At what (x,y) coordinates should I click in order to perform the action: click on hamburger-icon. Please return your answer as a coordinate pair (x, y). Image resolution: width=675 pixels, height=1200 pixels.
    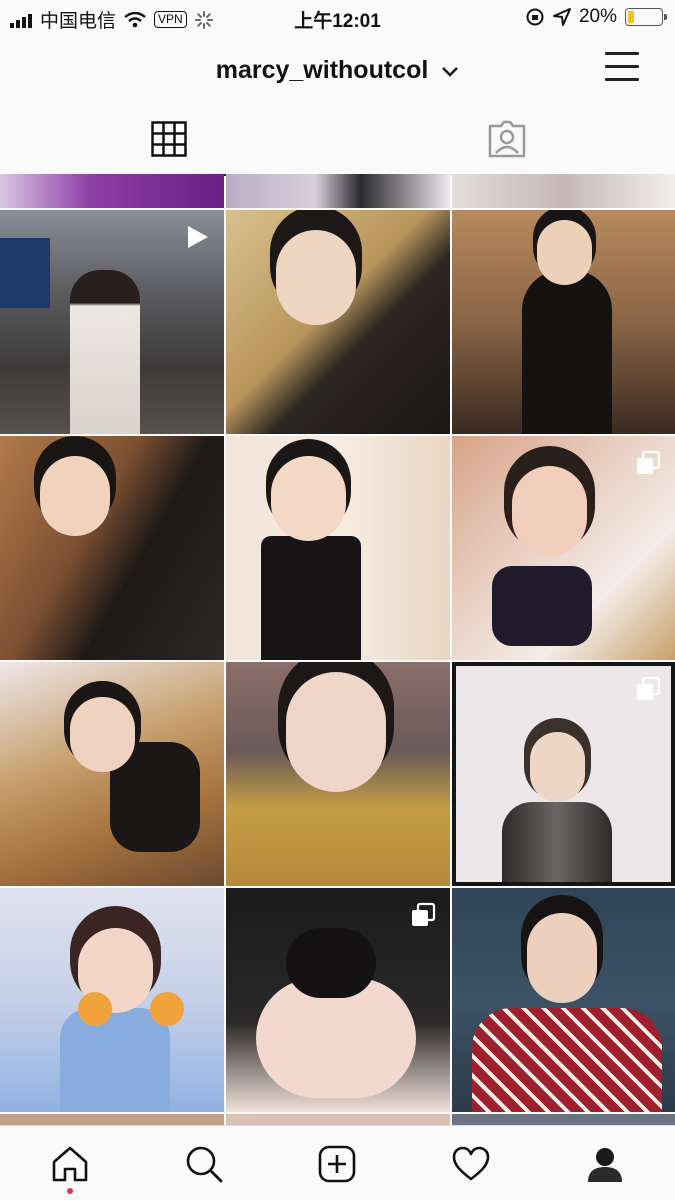
    Looking at the image, I should click on (622, 67).